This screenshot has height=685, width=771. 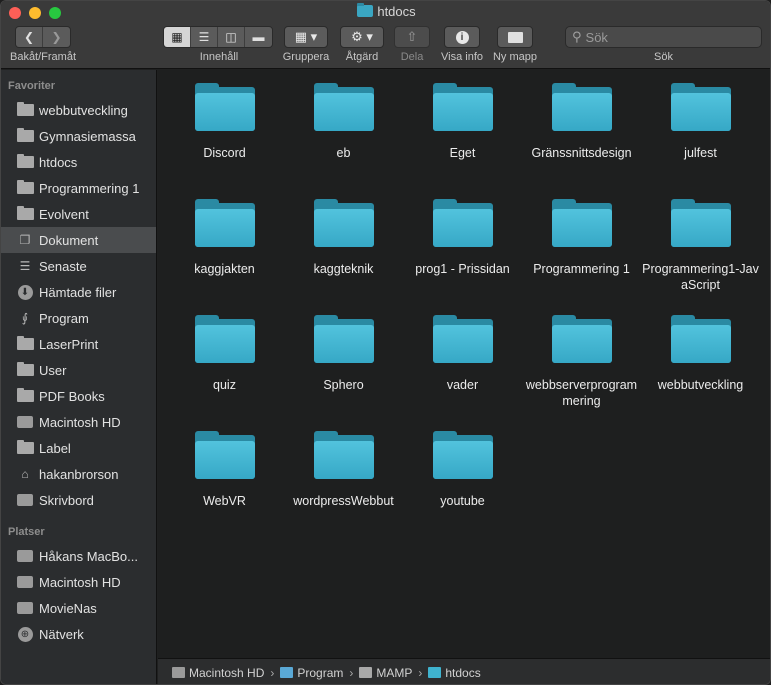 I want to click on forward-button: ❯, so click(x=56, y=37).